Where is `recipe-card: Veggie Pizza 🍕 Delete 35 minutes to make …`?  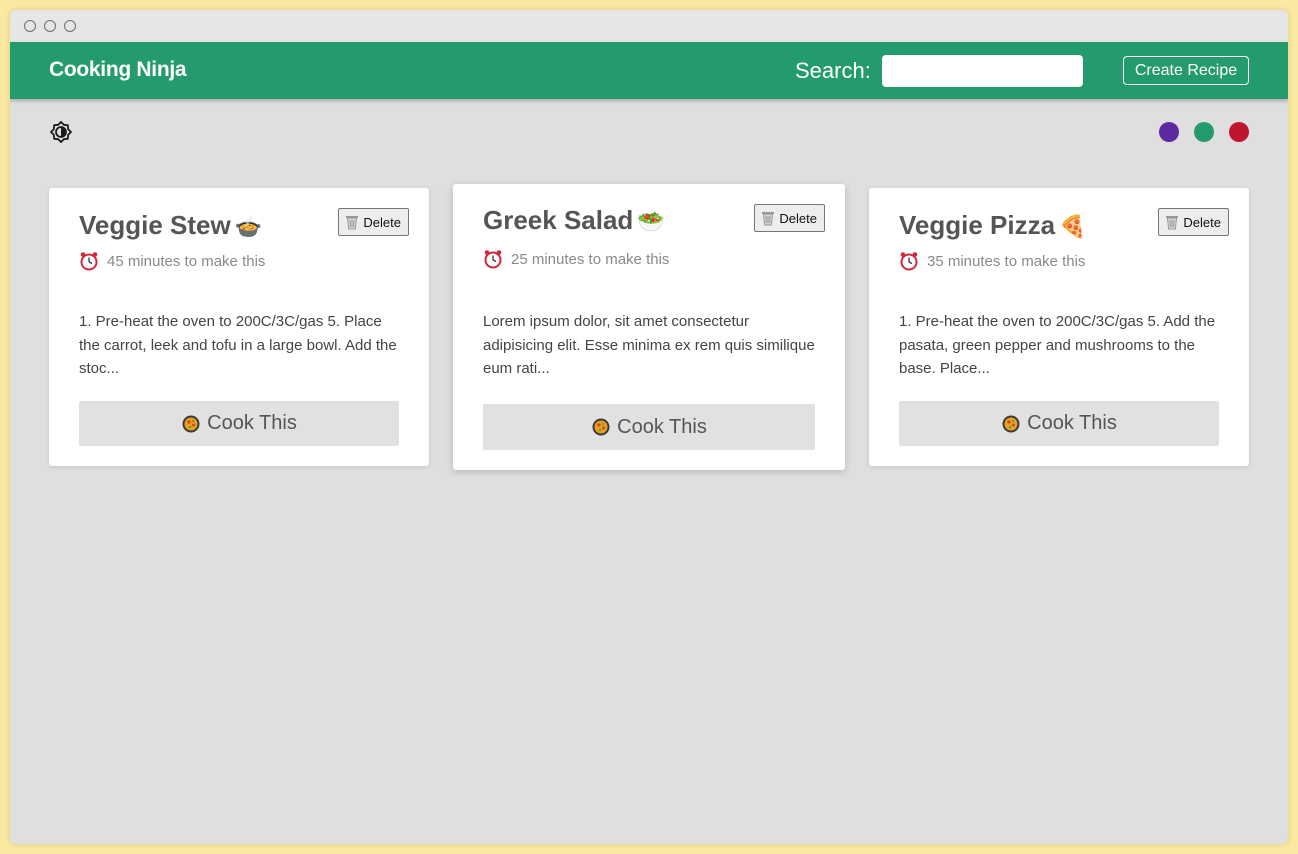
recipe-card: Veggie Pizza 🍕 Delete 35 minutes to make … is located at coordinates (1059, 327).